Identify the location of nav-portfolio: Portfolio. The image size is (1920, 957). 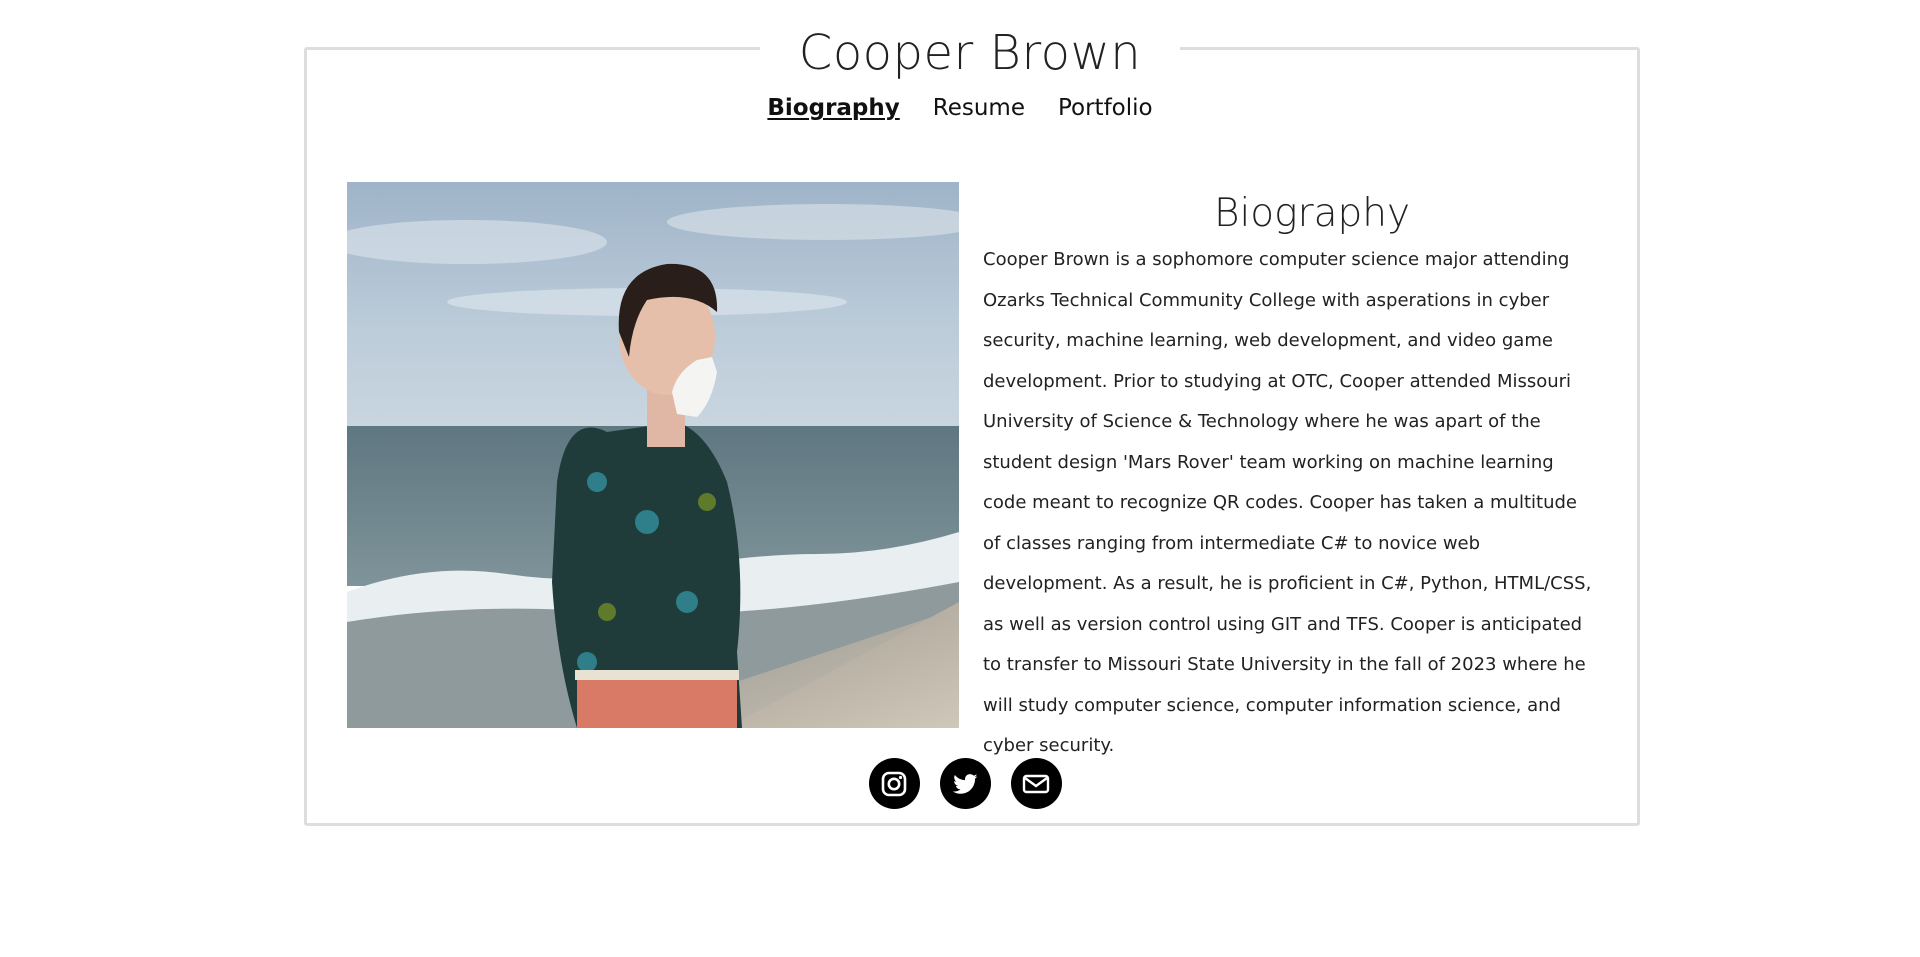
(1105, 108).